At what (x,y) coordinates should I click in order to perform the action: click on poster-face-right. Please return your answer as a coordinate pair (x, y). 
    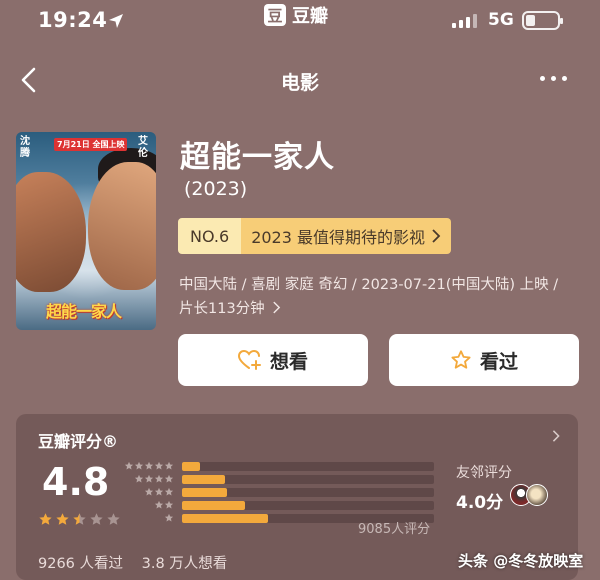
    Looking at the image, I should click on (122, 226).